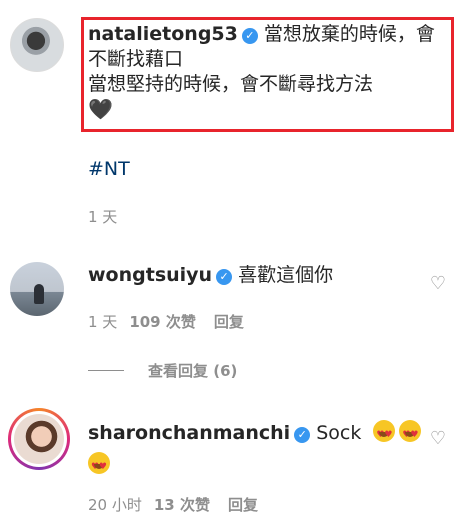 This screenshot has width=467, height=526. I want to click on view-replies-button: 查看回复 (6), so click(162, 370).